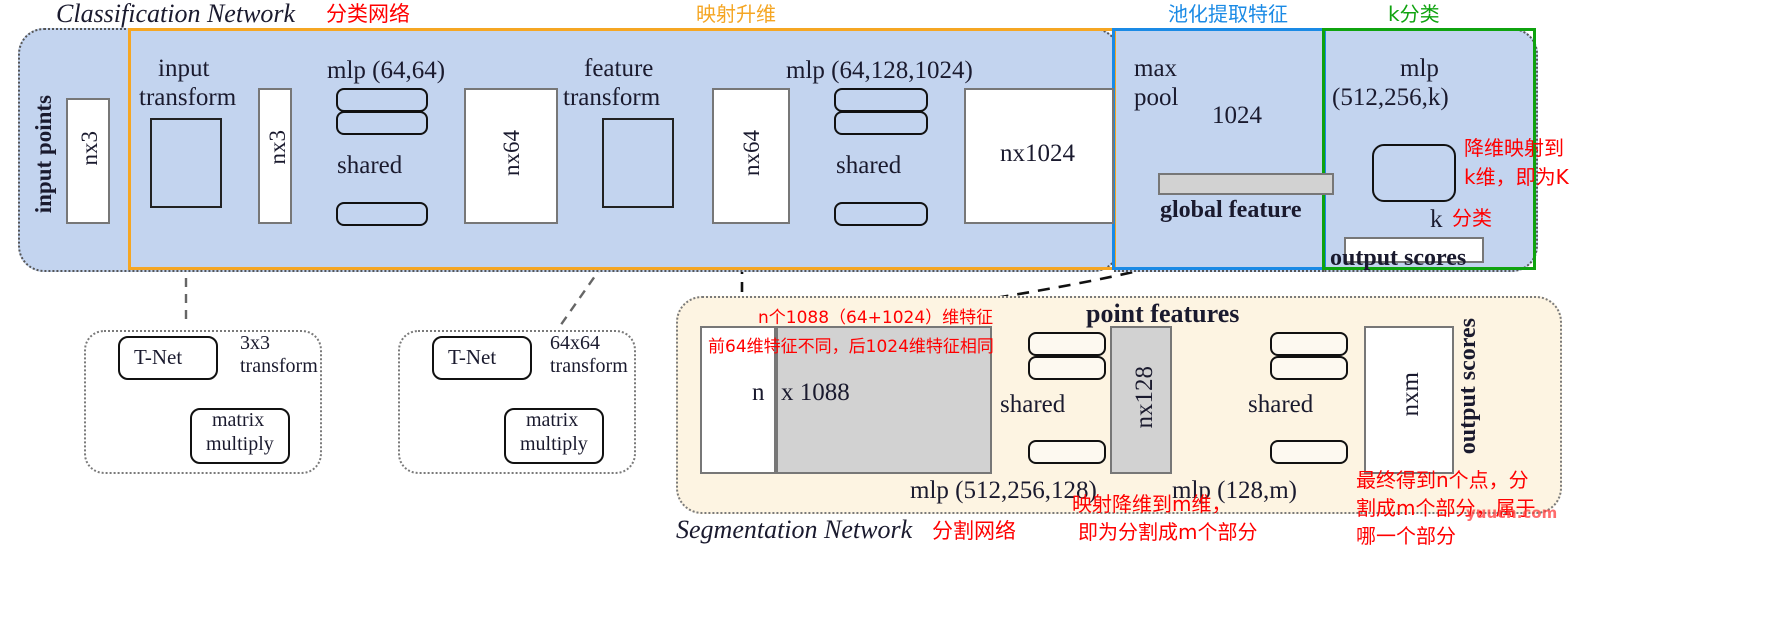  What do you see at coordinates (638, 163) in the screenshot?
I see `feature-transform-box` at bounding box center [638, 163].